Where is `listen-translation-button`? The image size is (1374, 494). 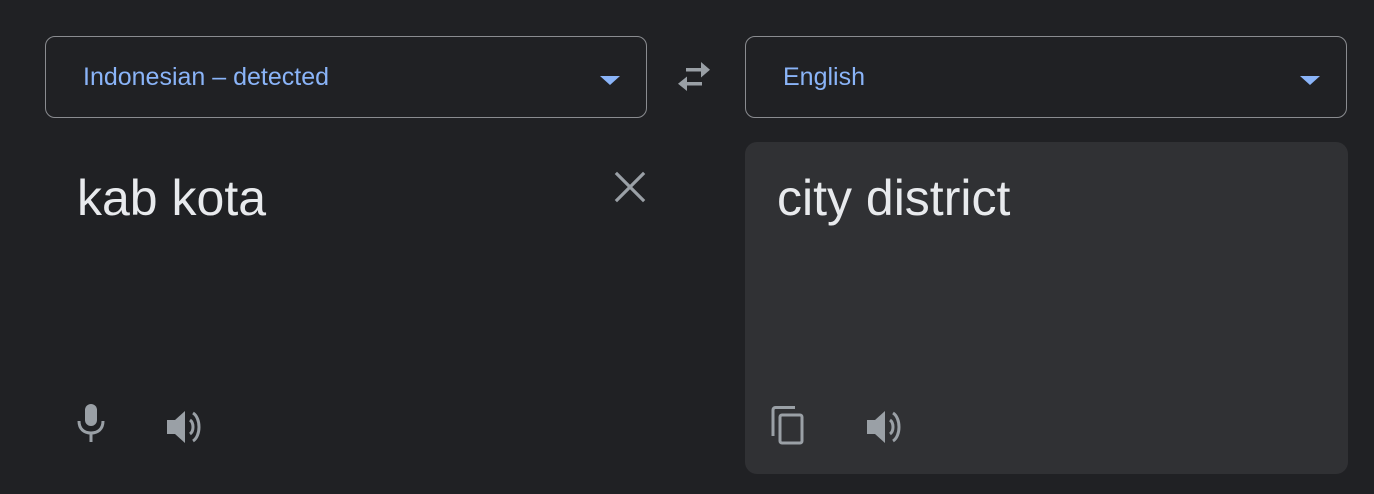
listen-translation-button is located at coordinates (886, 427).